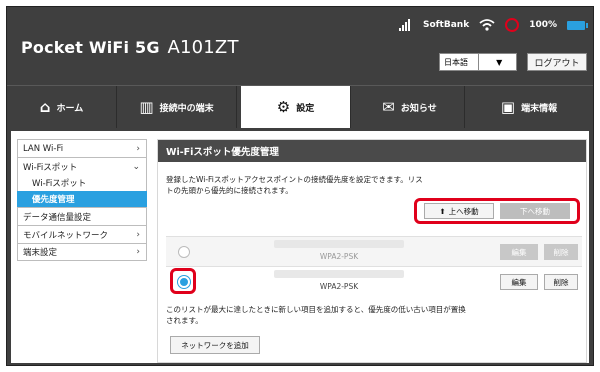  I want to click on tab-label: 設定, so click(305, 108).